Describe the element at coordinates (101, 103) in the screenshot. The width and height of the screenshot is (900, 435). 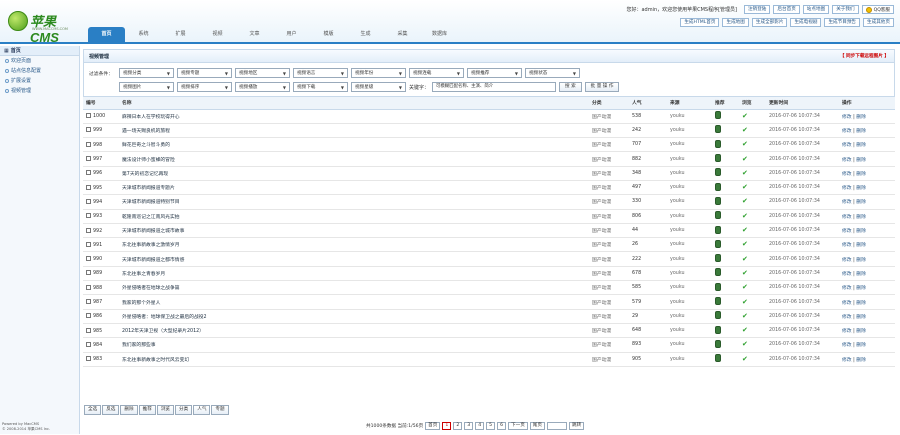
I see `col-id: 编号` at that location.